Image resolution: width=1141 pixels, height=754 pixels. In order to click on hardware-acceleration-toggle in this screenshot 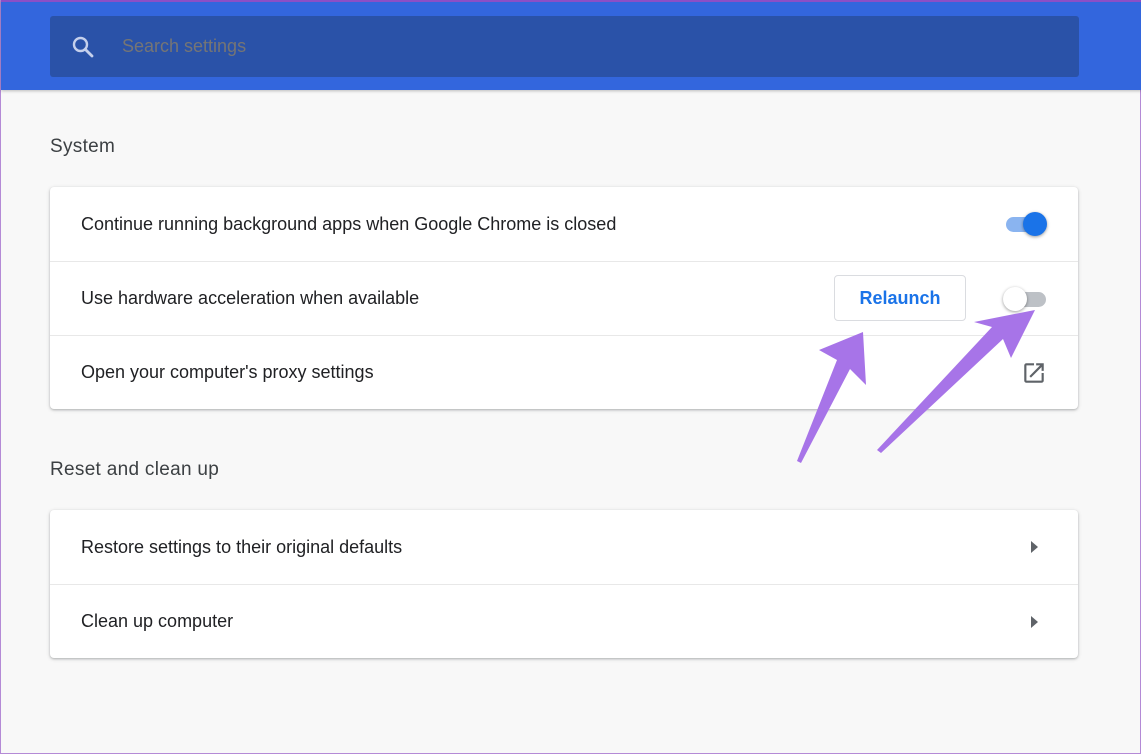, I will do `click(1025, 298)`.